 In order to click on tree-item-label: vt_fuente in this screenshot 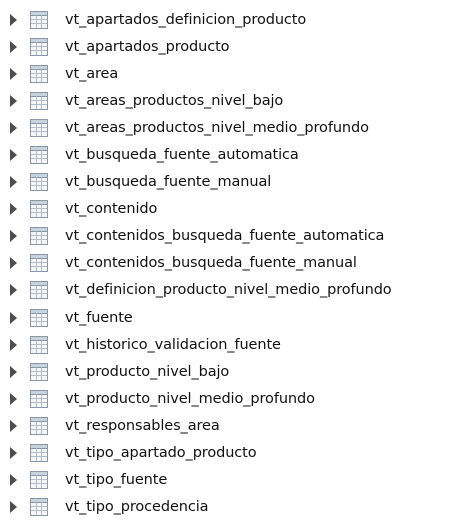, I will do `click(99, 317)`.